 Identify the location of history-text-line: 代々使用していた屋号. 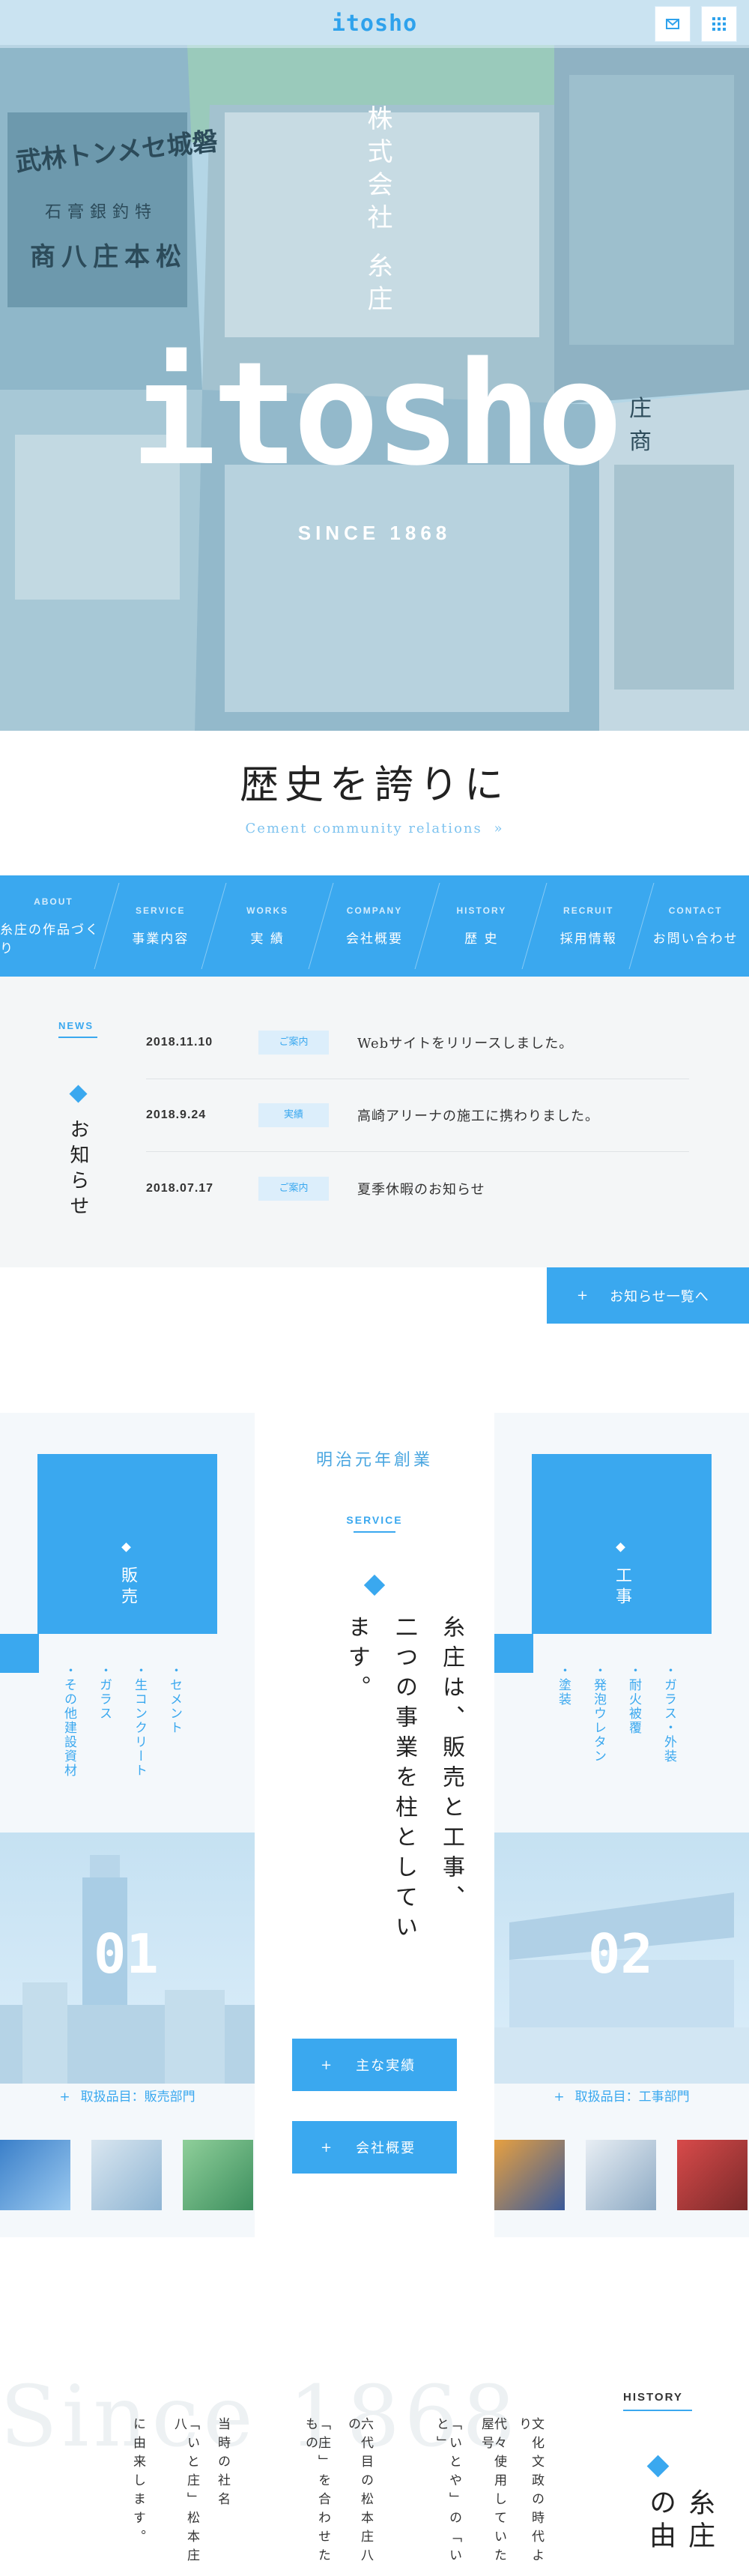
(492, 2492).